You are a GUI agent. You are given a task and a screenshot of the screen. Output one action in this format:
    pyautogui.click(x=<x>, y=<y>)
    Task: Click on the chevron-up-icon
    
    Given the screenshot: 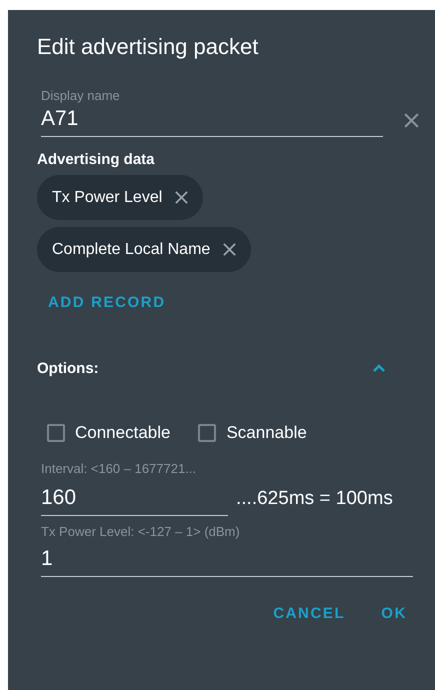 What is the action you would take?
    pyautogui.click(x=379, y=368)
    